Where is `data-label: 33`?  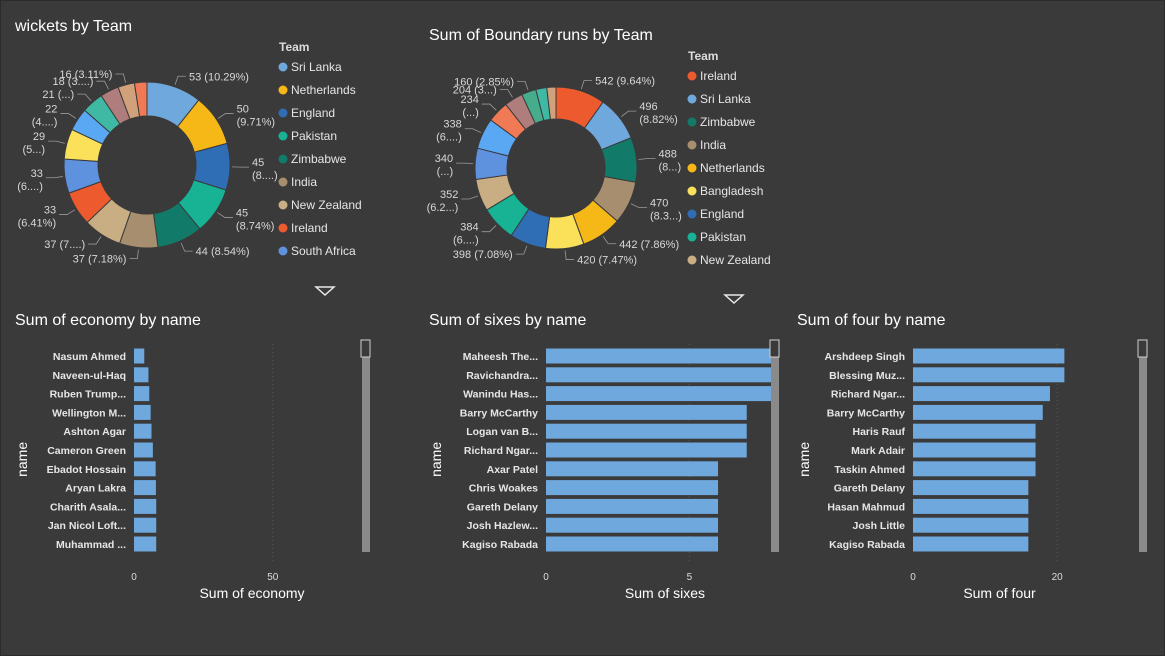 data-label: 33 is located at coordinates (37, 174).